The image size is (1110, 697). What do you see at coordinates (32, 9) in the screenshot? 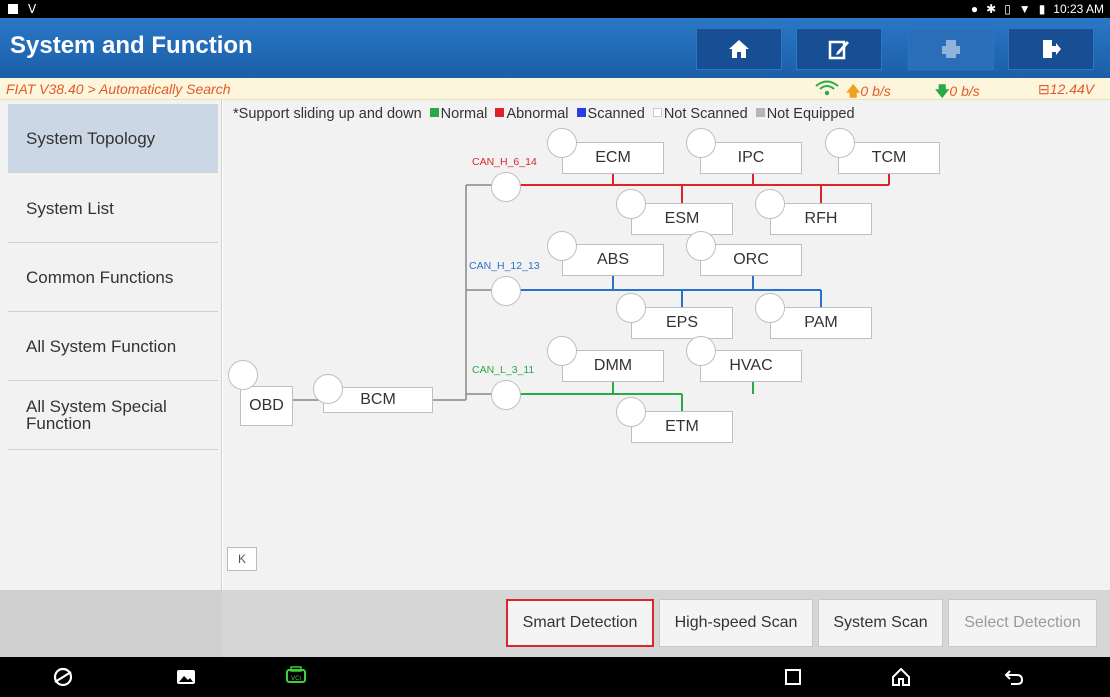
I see `usb-icon: ᐯ` at bounding box center [32, 9].